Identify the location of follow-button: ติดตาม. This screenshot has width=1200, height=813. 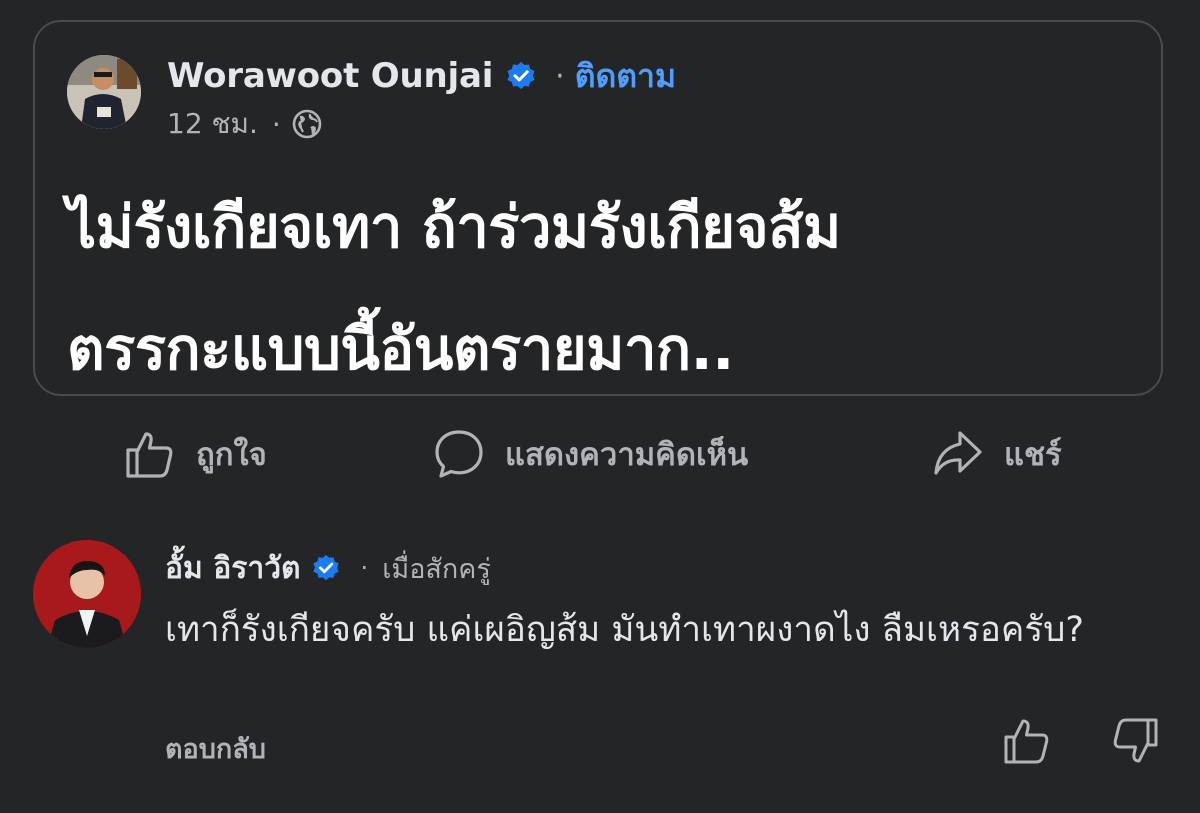
(625, 76).